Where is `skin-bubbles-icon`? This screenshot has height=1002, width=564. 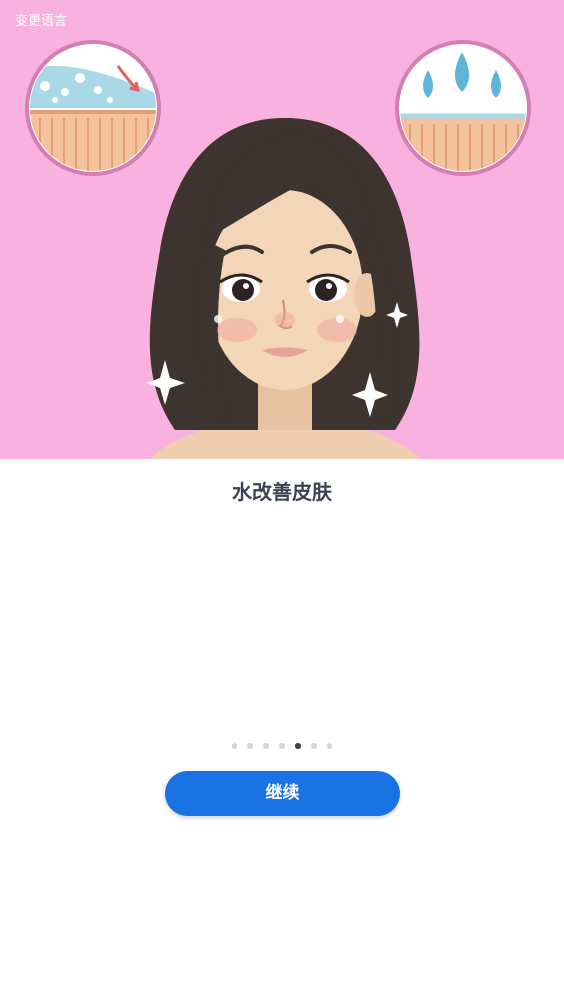
skin-bubbles-icon is located at coordinates (93, 108).